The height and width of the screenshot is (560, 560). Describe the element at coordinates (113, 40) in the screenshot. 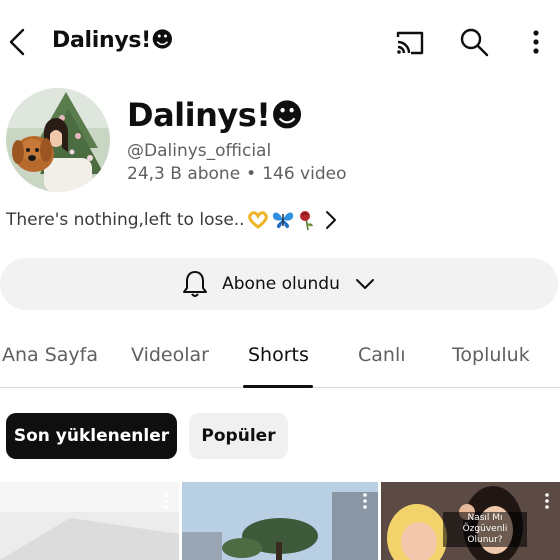

I see `header-title: Dalinys!☻` at that location.